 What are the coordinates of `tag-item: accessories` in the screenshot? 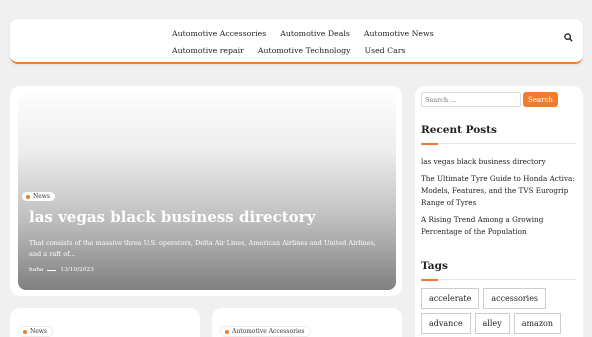 It's located at (515, 298).